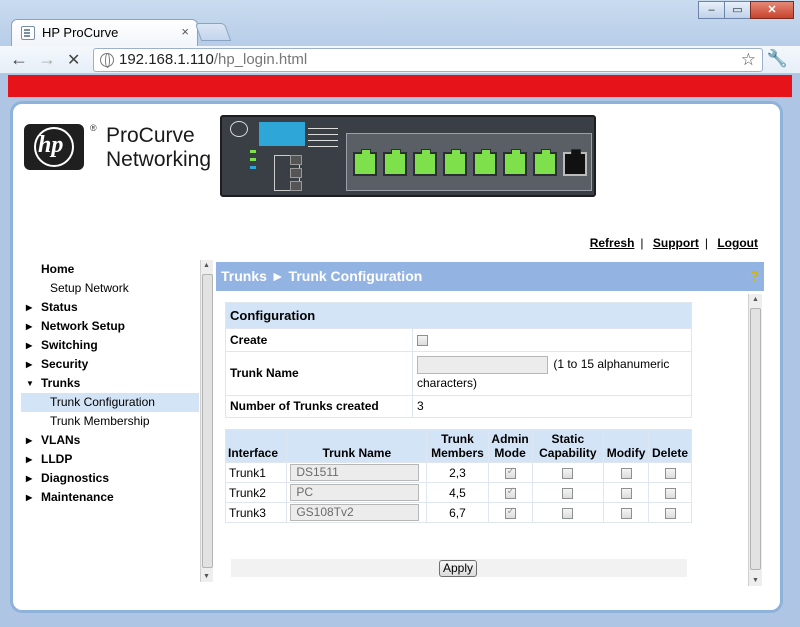  What do you see at coordinates (422, 341) in the screenshot?
I see `create-checkbox` at bounding box center [422, 341].